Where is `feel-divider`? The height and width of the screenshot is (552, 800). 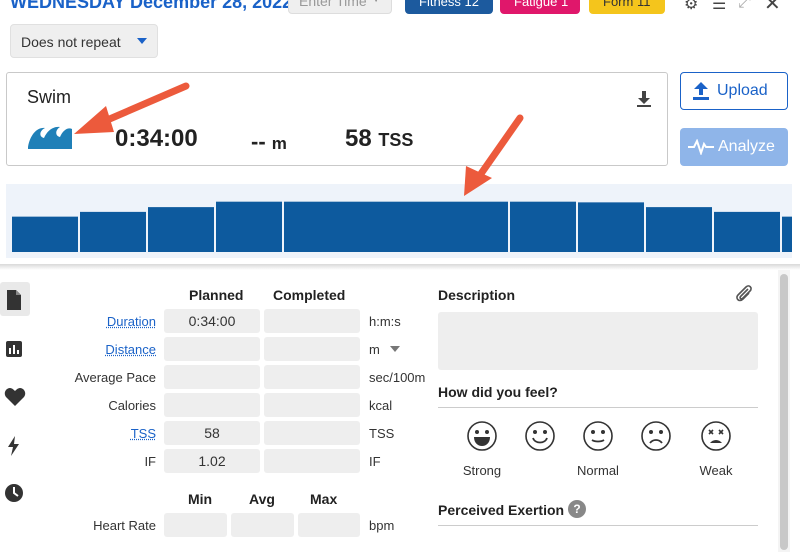
feel-divider is located at coordinates (598, 407).